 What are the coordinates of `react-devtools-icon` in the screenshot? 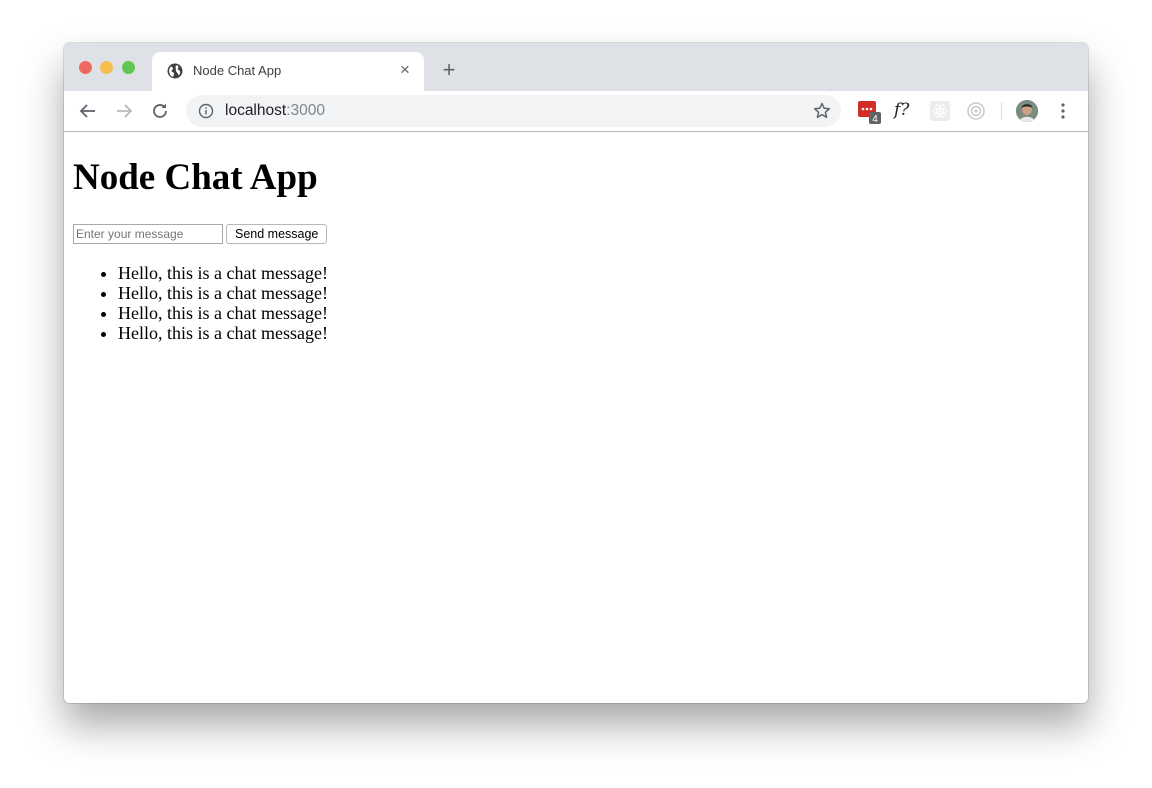 It's located at (940, 111).